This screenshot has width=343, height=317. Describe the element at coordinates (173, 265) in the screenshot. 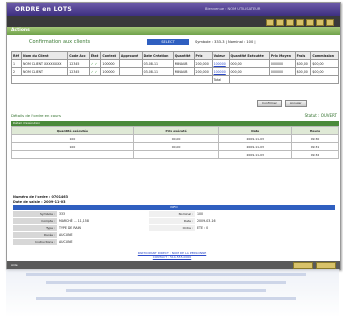

I see `bottom-nav: Aide` at that location.